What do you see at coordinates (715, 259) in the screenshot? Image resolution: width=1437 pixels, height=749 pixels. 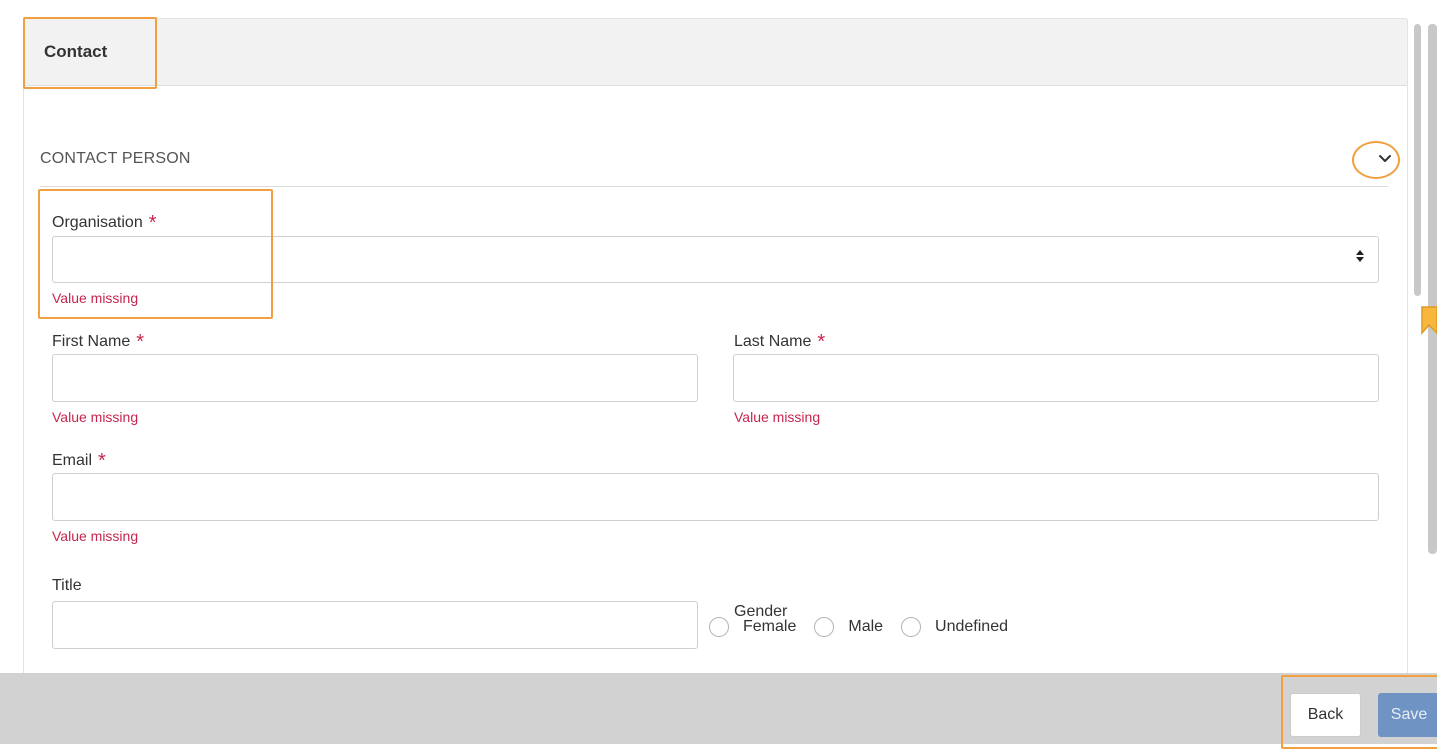 I see `organisation-select` at bounding box center [715, 259].